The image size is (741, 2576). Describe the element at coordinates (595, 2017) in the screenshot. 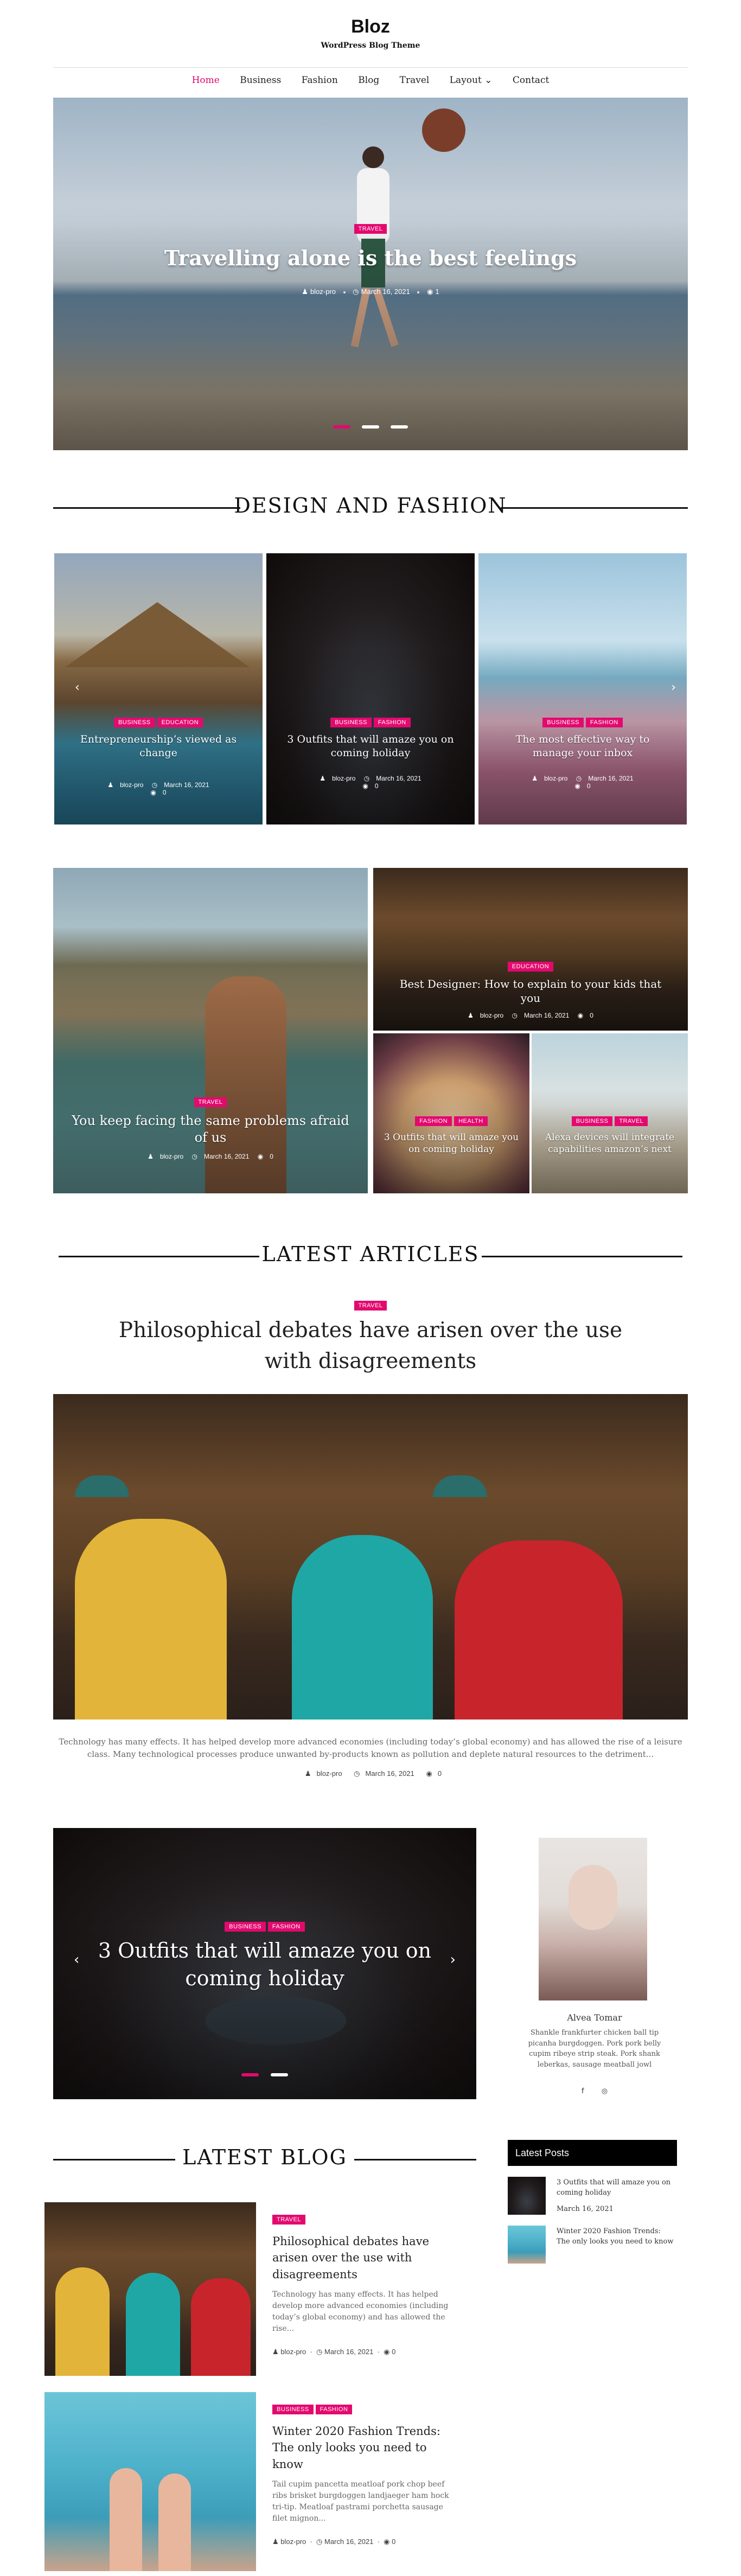

I see `author-name: Alvea Tomar` at that location.